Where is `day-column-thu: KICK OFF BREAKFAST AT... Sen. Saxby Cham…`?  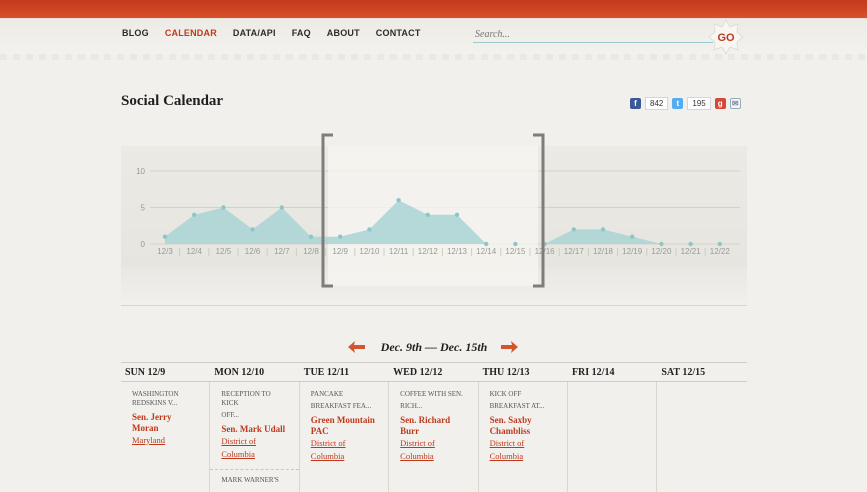
day-column-thu: KICK OFF BREAKFAST AT... Sen. Saxby Cham… is located at coordinates (523, 437).